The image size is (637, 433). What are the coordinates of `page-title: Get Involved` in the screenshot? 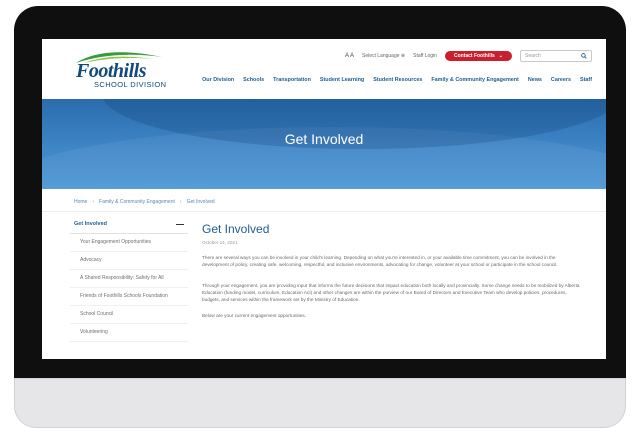 It's located at (236, 229).